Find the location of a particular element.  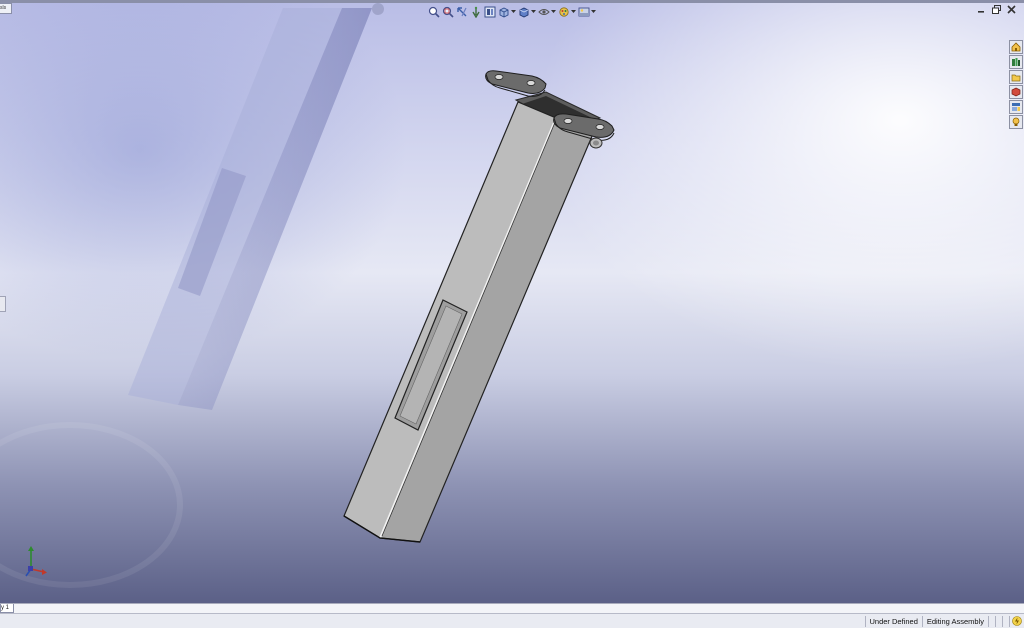

view-tabs-strip: y 1 is located at coordinates (512, 608).